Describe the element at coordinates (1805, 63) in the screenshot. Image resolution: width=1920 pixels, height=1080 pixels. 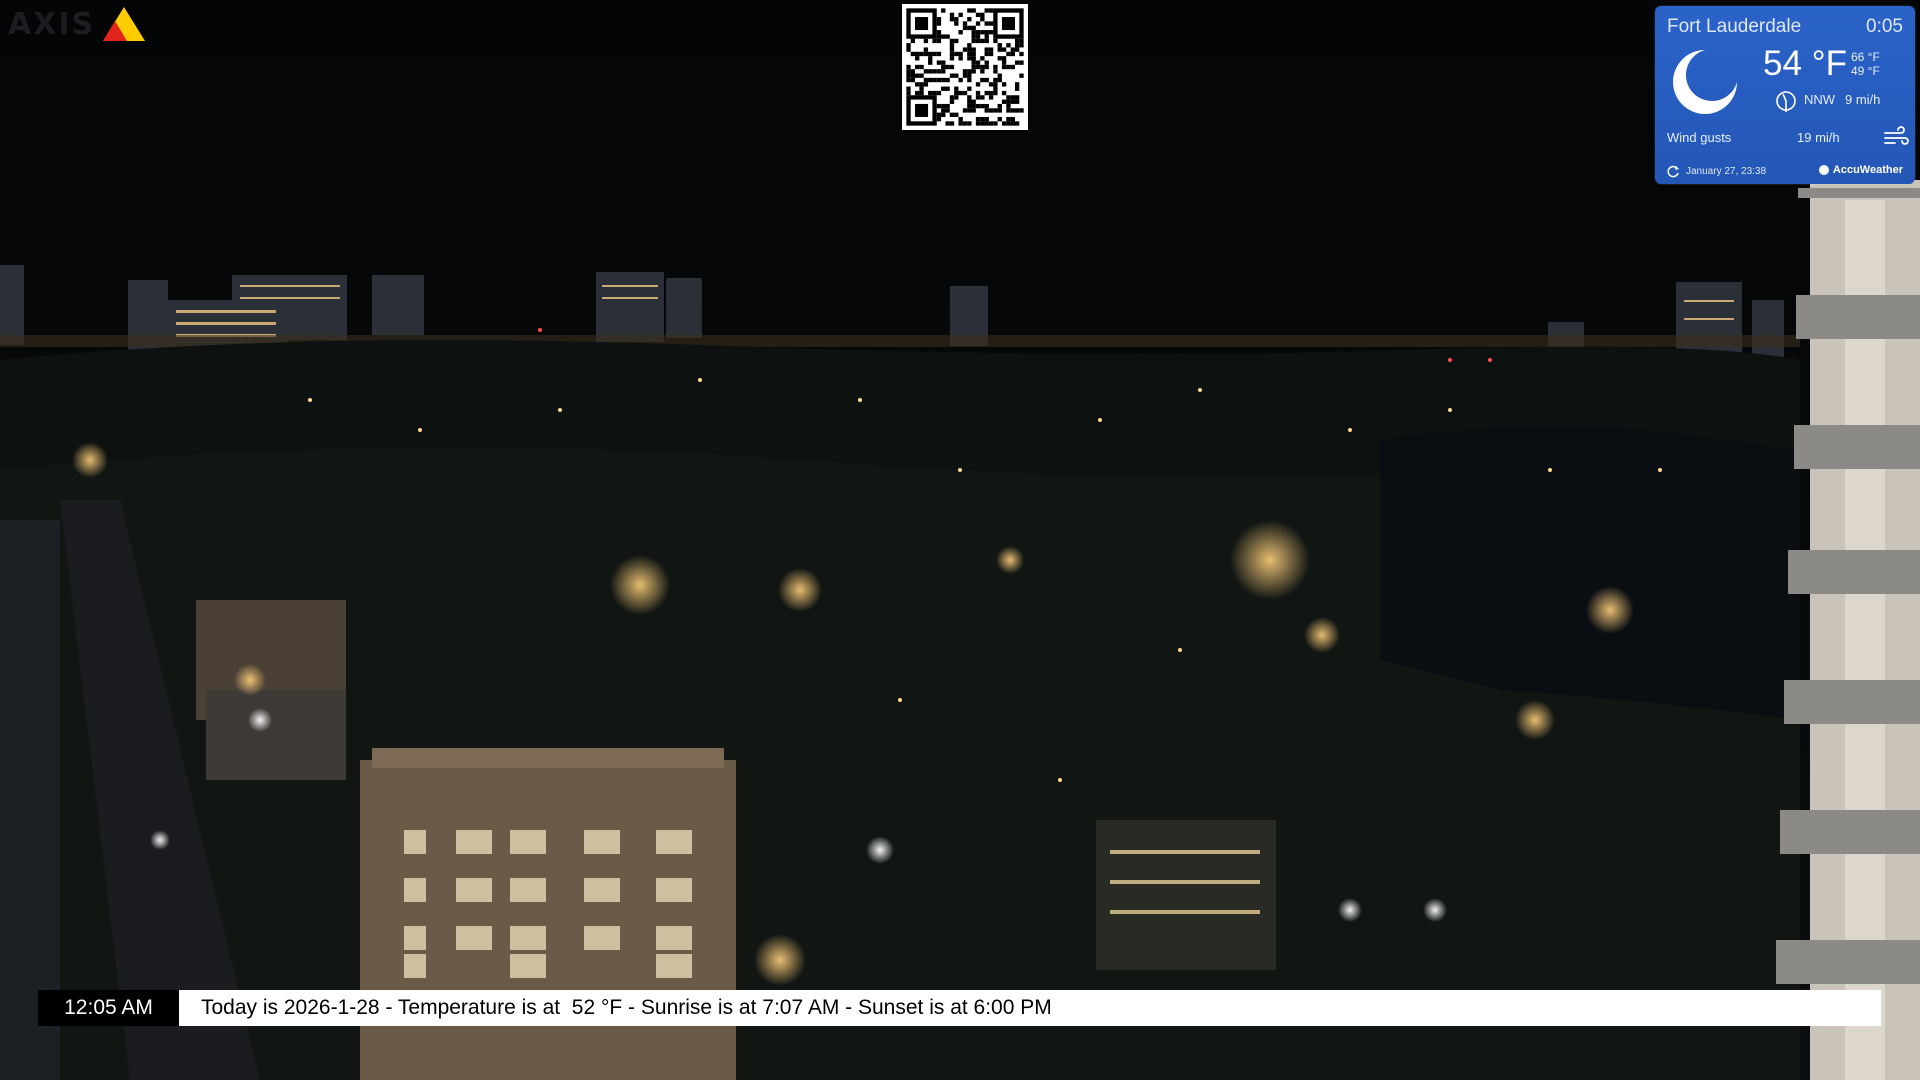
I see `weather-temperature: 54 °F` at that location.